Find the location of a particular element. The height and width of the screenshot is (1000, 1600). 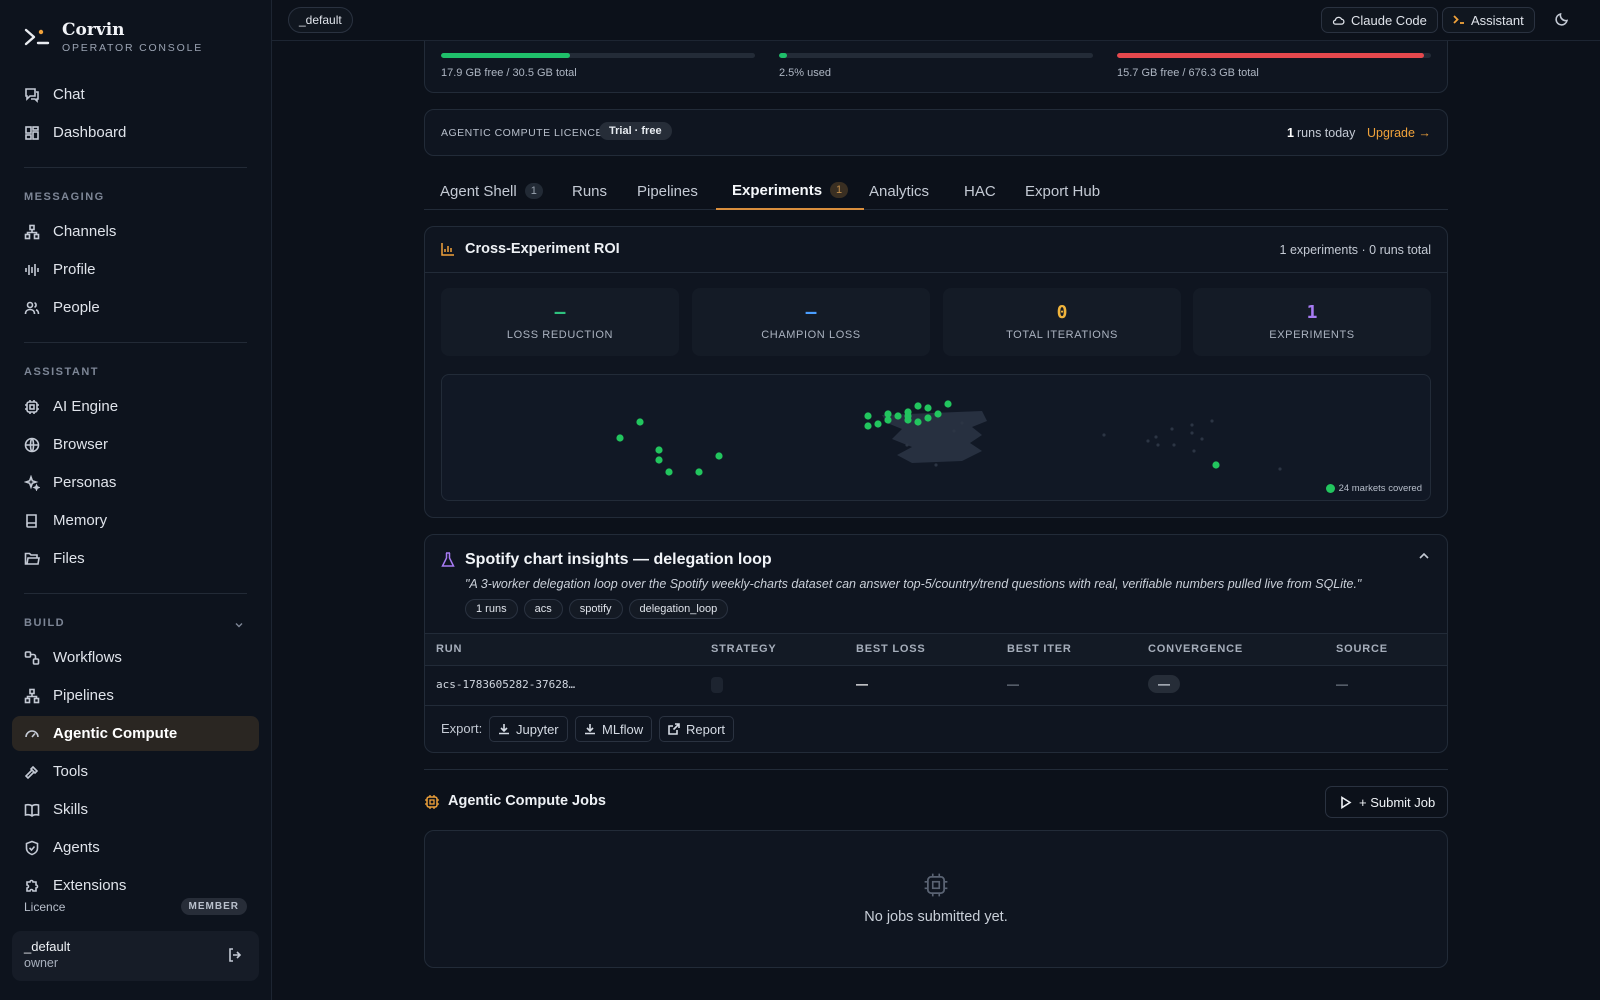

licence-label: Licence is located at coordinates (45, 906).